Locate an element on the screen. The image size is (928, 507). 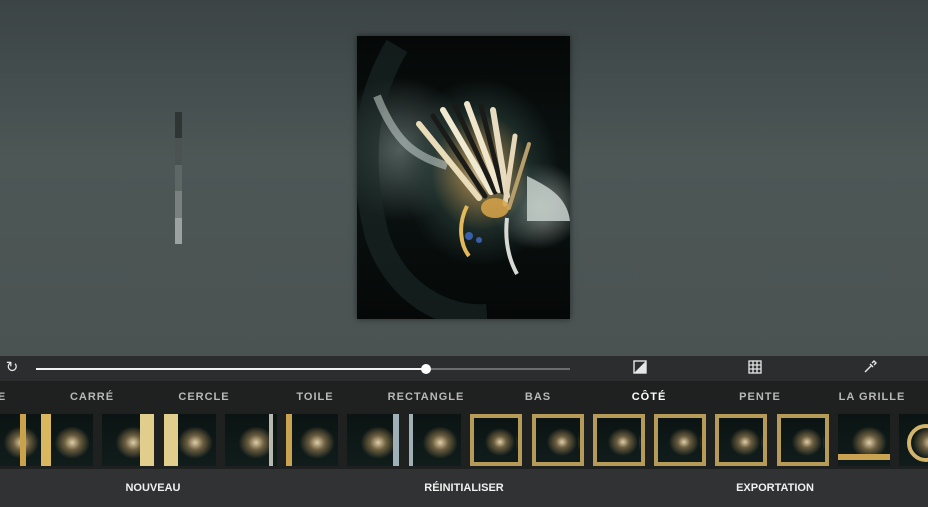
exposure-icon is located at coordinates (640, 368).